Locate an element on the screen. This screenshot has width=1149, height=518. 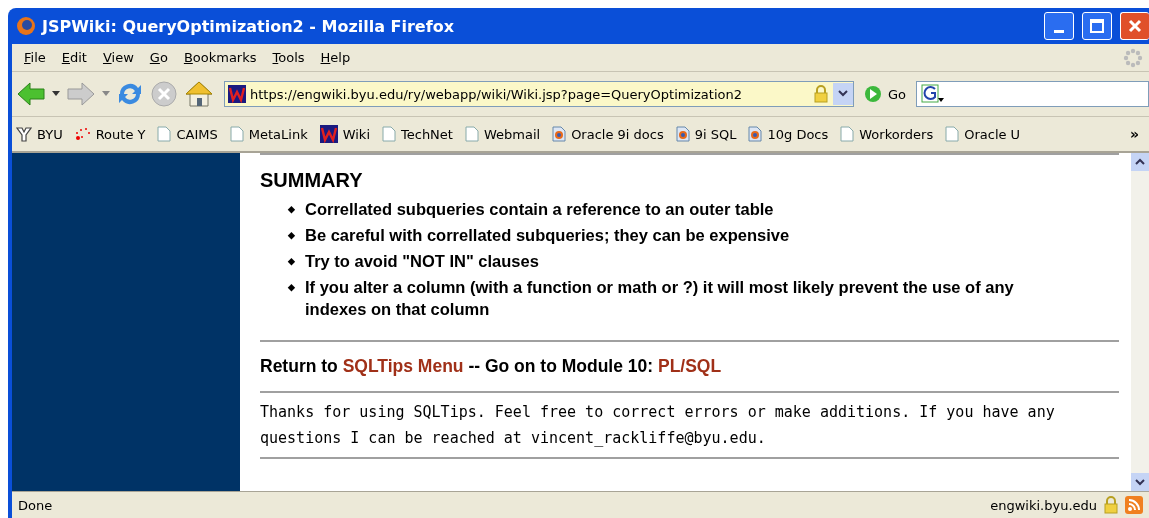
bookmark-item: TechNet is located at coordinates (417, 134).